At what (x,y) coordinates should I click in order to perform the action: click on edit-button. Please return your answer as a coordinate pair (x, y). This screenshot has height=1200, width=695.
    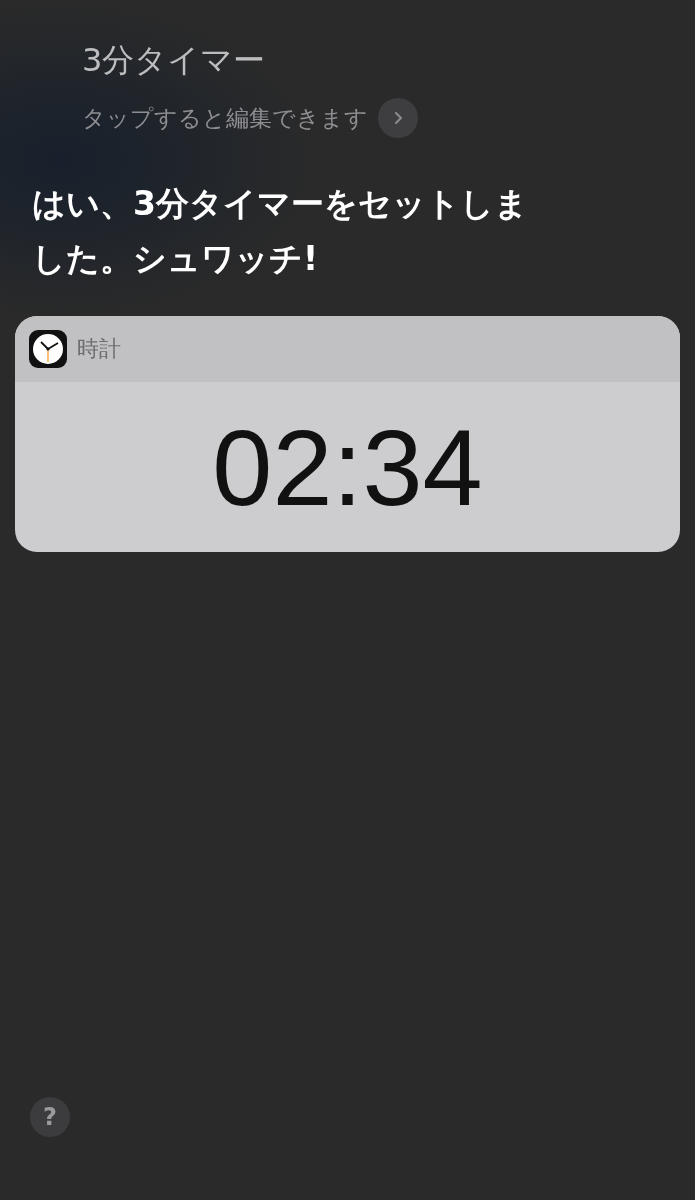
    Looking at the image, I should click on (398, 118).